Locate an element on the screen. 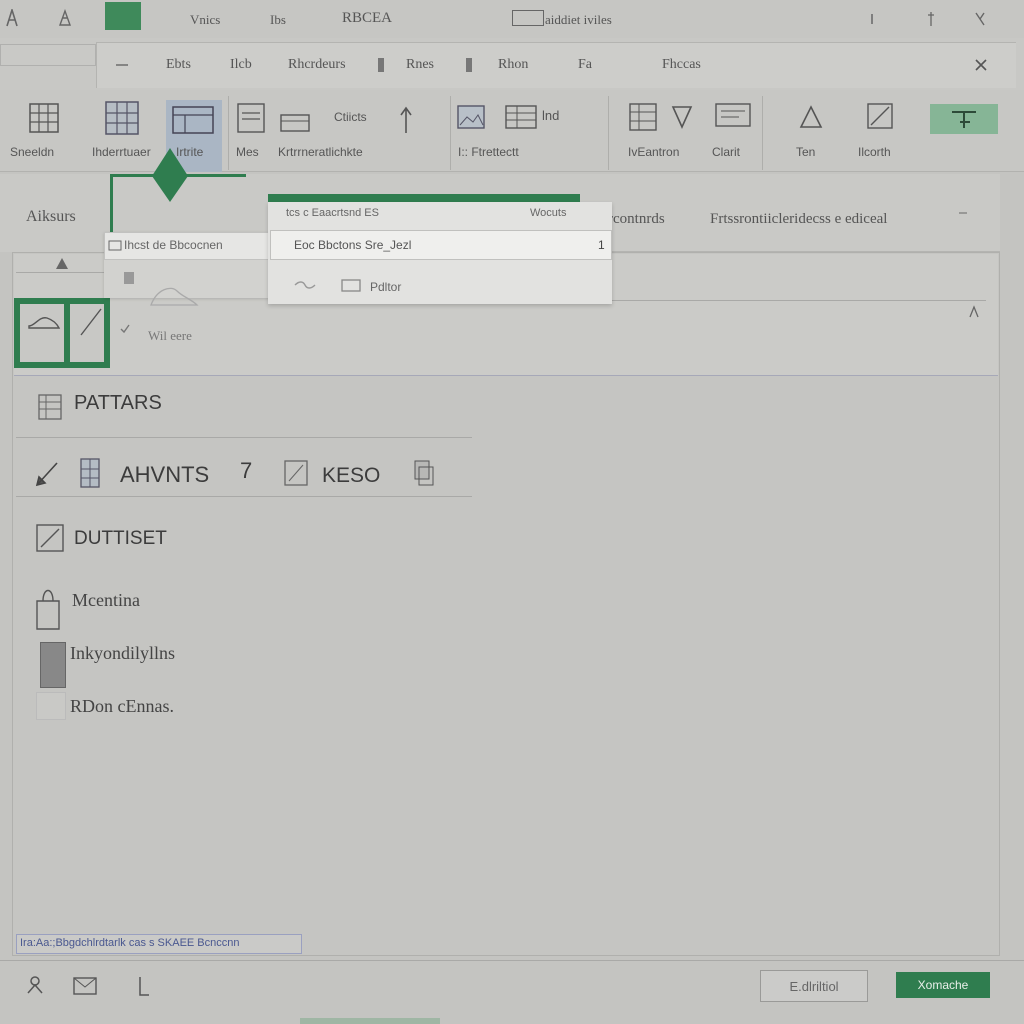 This screenshot has width=1024, height=1024. document-title: aiddiet iviles is located at coordinates (578, 19).